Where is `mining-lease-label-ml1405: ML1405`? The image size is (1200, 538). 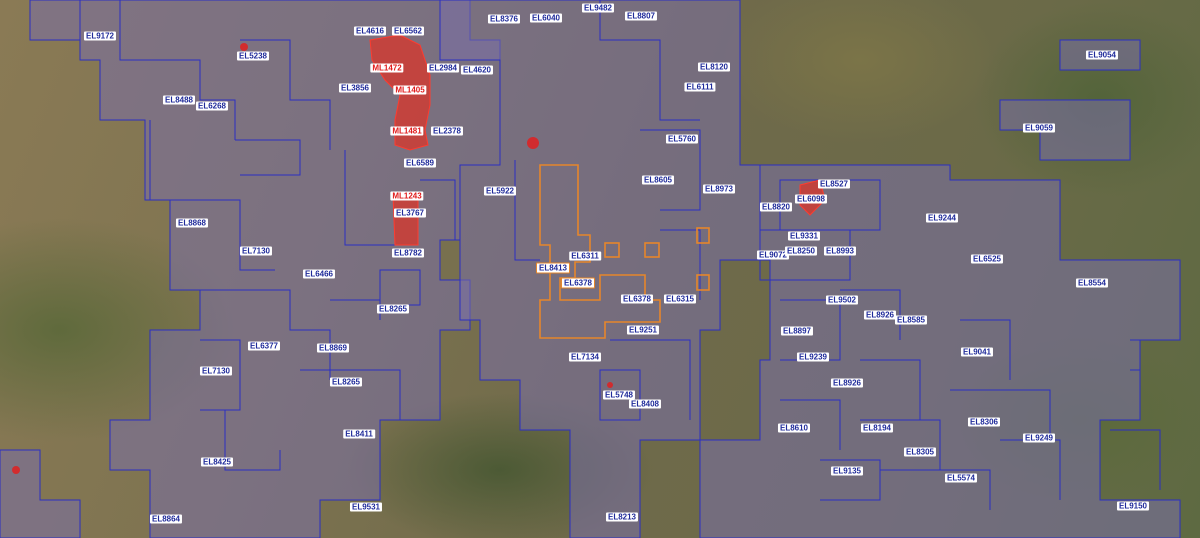
mining-lease-label-ml1405: ML1405 is located at coordinates (410, 90).